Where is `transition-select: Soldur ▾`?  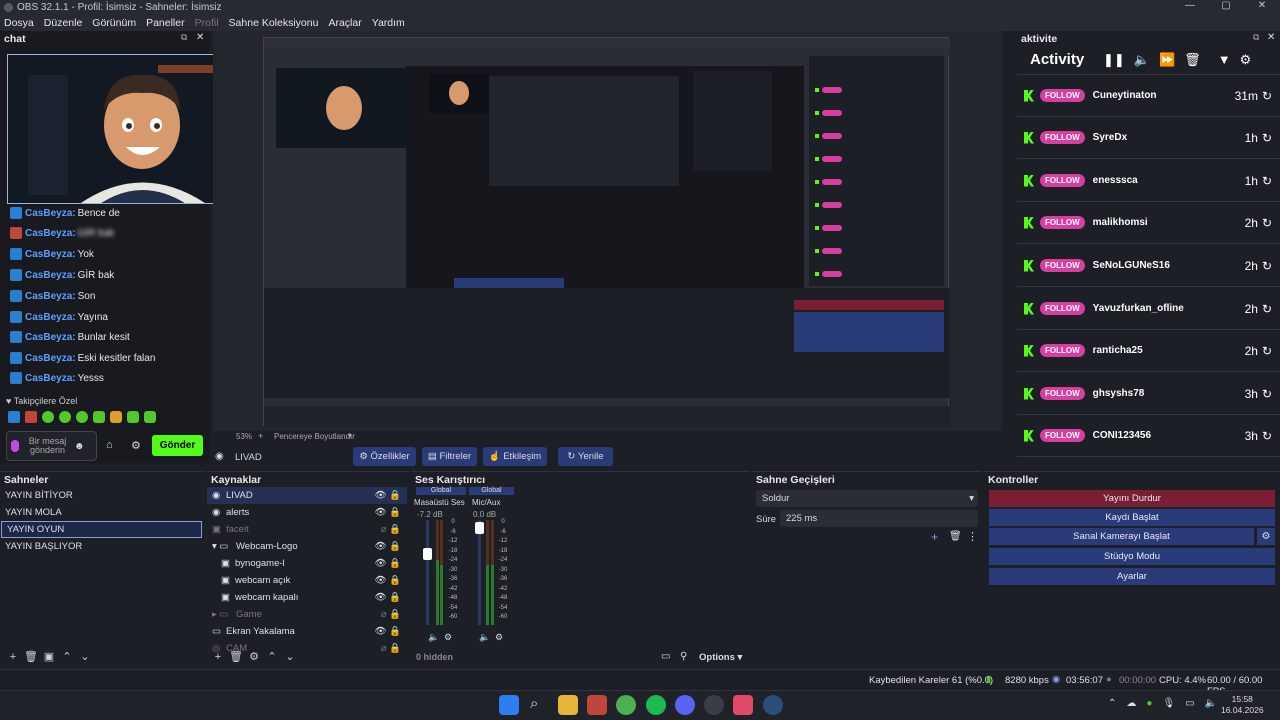
transition-select: Soldur ▾ is located at coordinates (867, 498).